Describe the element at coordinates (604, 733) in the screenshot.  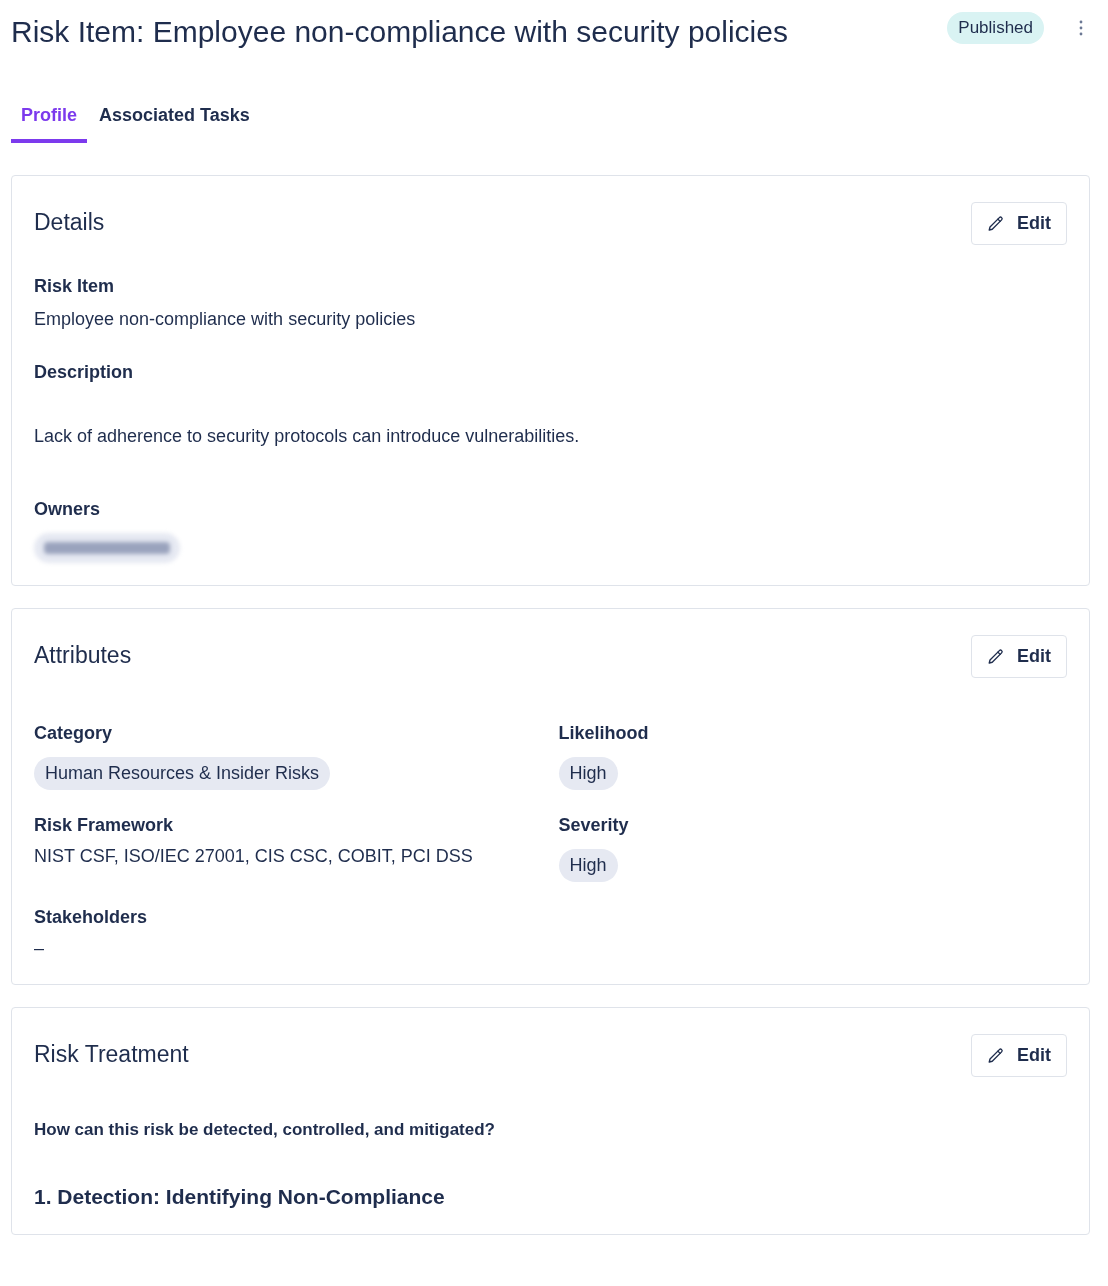
I see `field-label: Likelihood` at that location.